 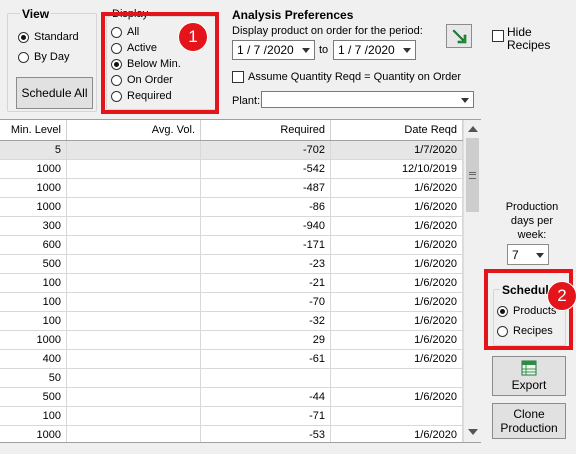 What do you see at coordinates (33, 150) in the screenshot?
I see `min-level-cell: 5` at bounding box center [33, 150].